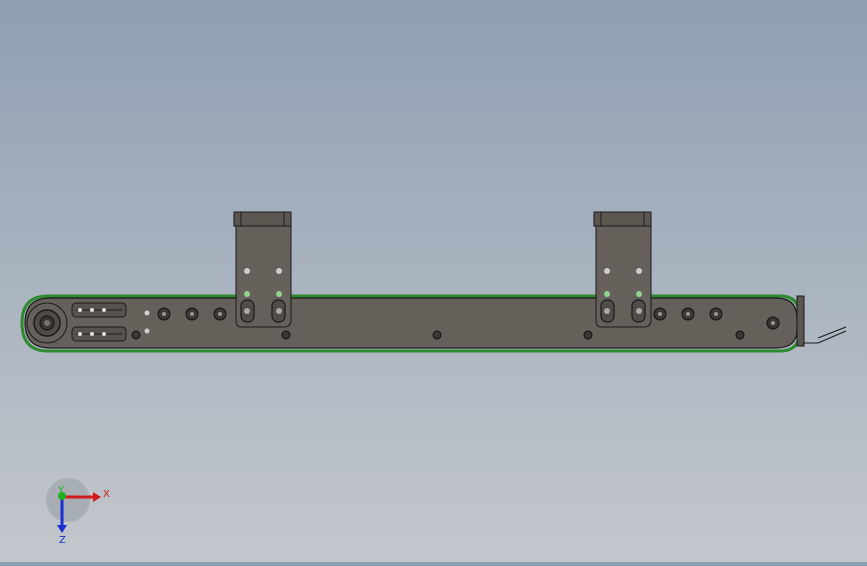  What do you see at coordinates (106, 494) in the screenshot?
I see `x-axis-label: X` at bounding box center [106, 494].